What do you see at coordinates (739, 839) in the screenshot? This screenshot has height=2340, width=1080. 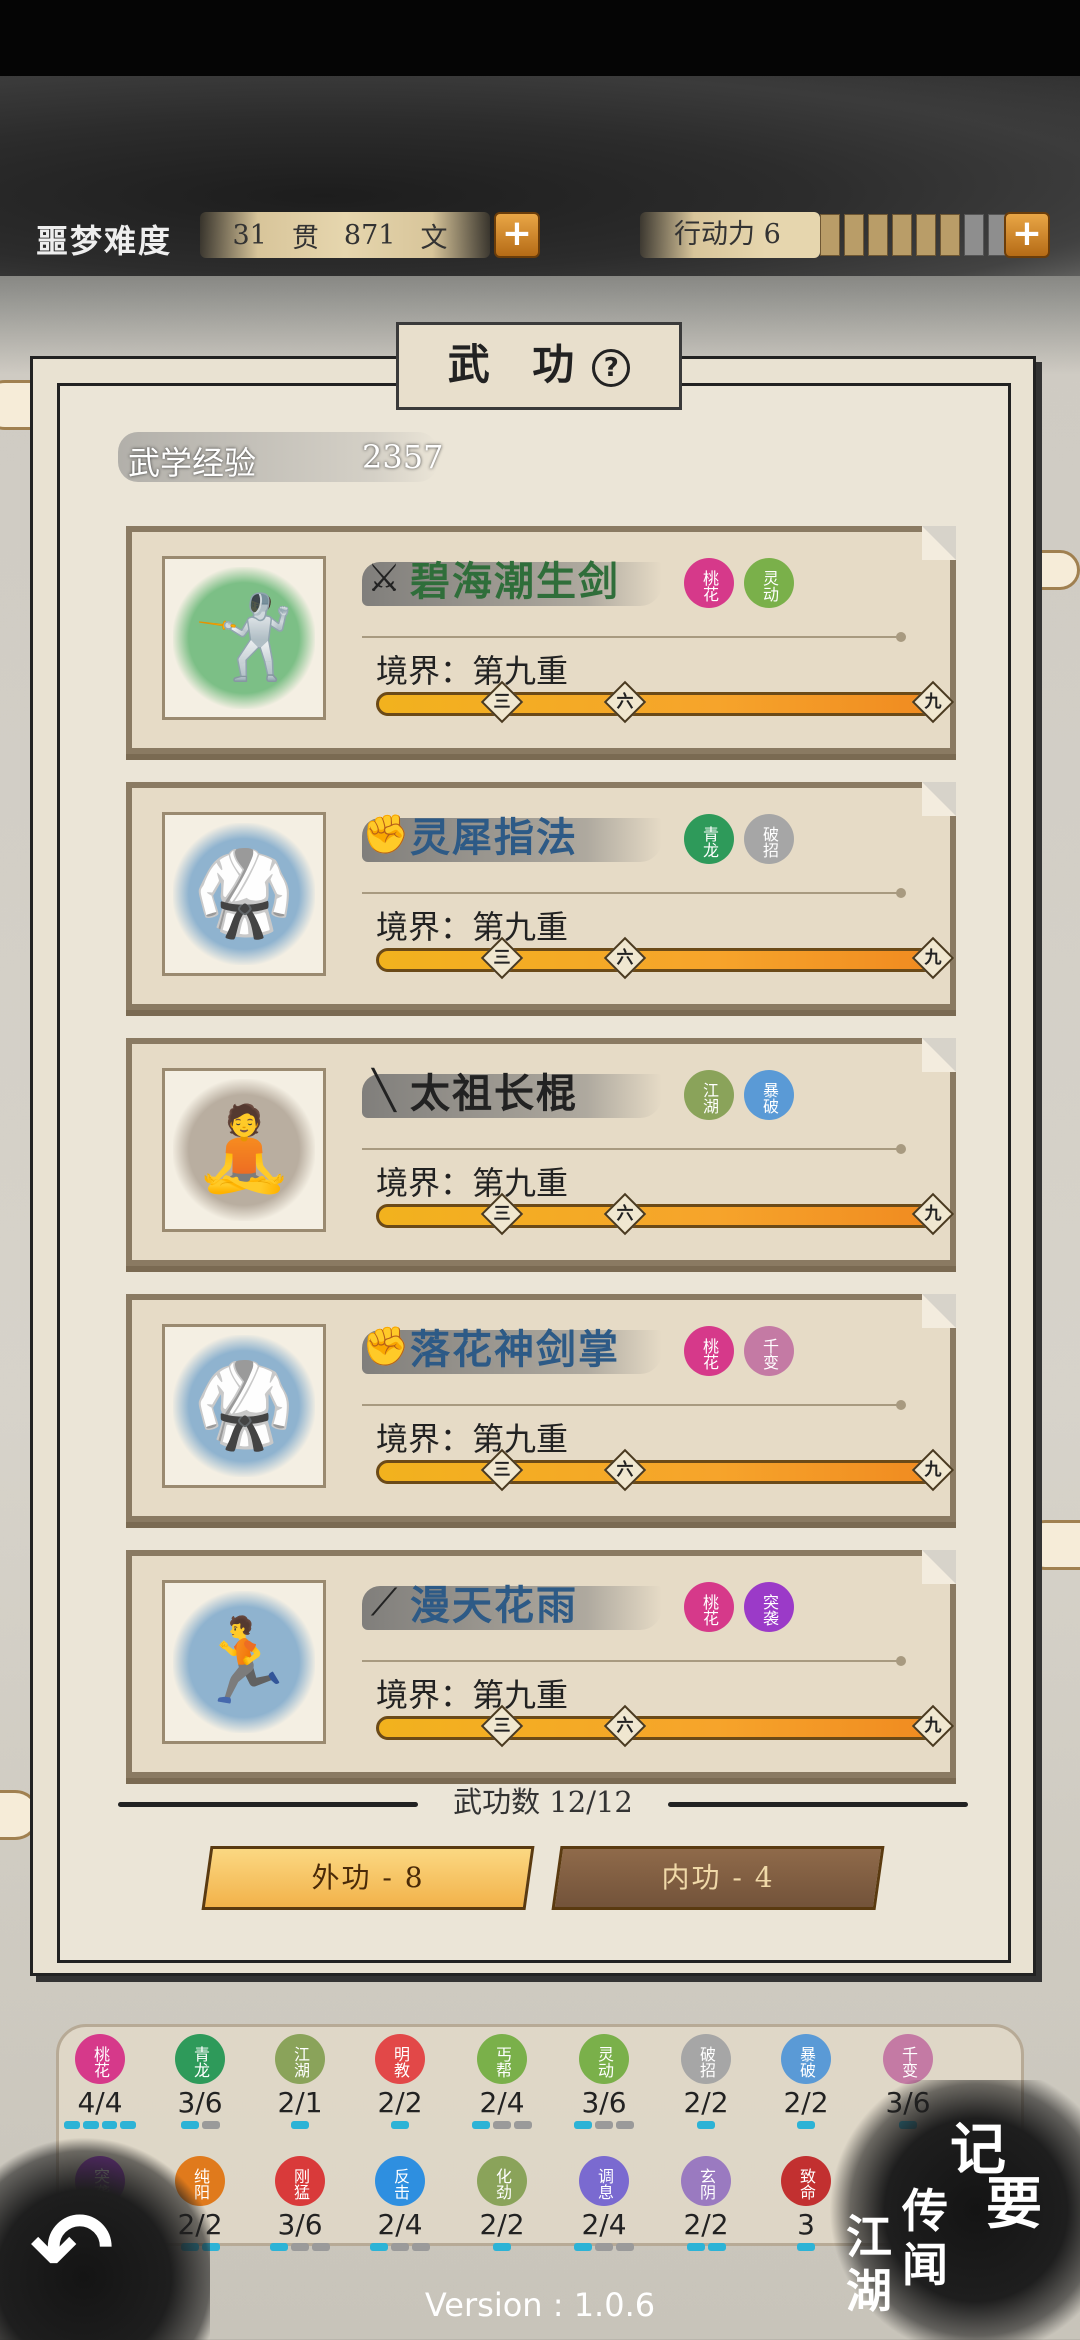 I see `skill-tags: 青龙 破招` at bounding box center [739, 839].